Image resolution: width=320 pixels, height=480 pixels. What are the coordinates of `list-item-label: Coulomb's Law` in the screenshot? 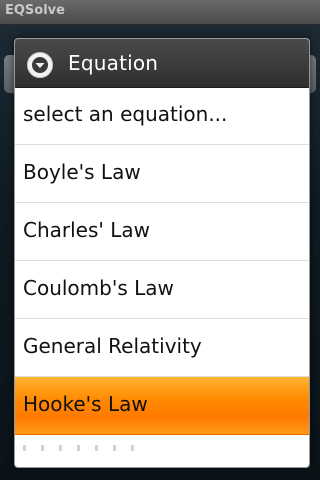 It's located at (98, 288).